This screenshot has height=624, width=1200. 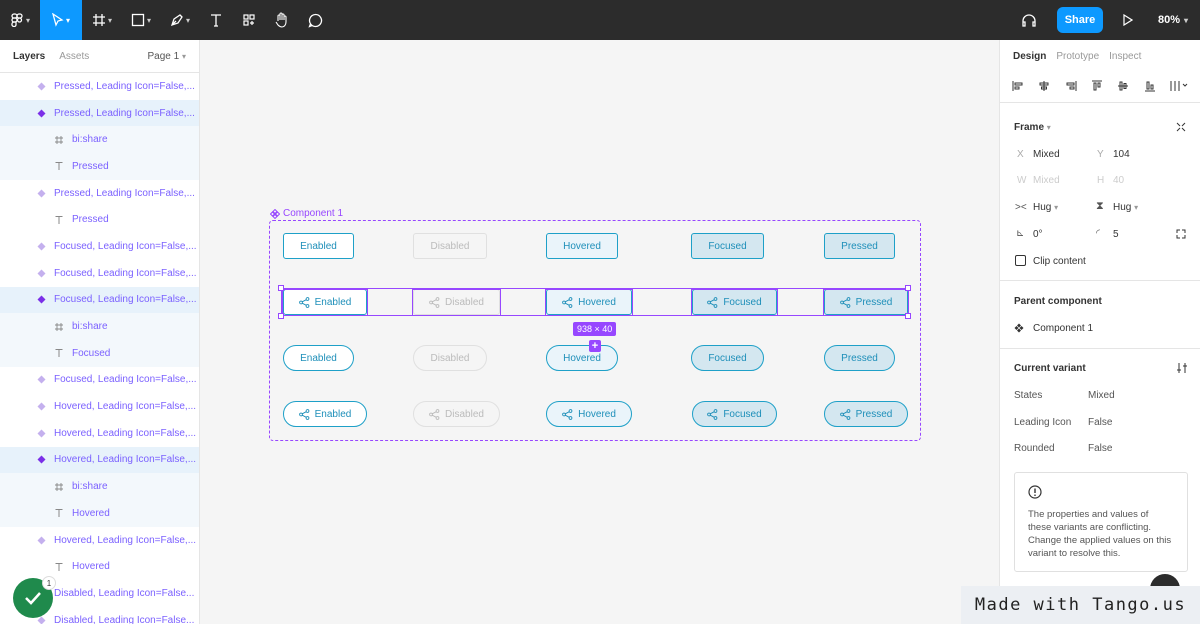 I want to click on move-tool-button: ▾, so click(x=61, y=20).